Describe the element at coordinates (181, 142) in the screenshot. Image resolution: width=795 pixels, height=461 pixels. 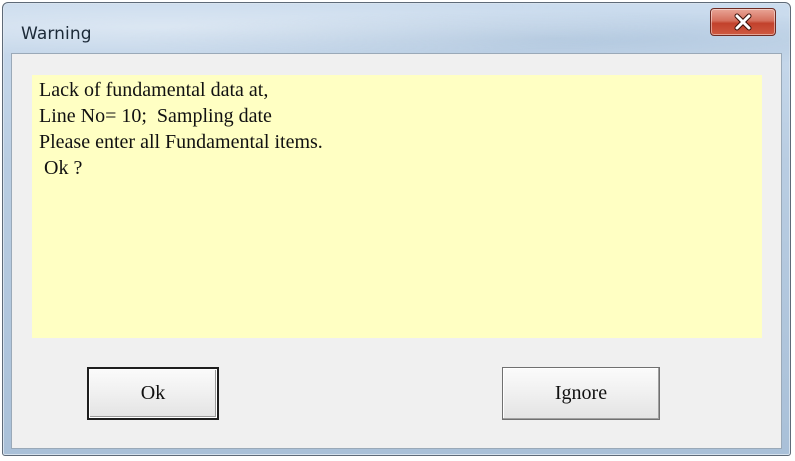
I see `message-line-3: Please enter all Fundamental items.` at that location.